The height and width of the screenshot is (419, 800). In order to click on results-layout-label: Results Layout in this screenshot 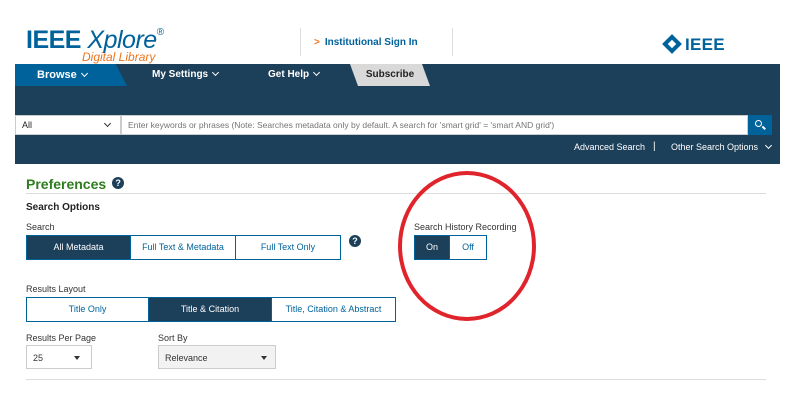, I will do `click(56, 289)`.